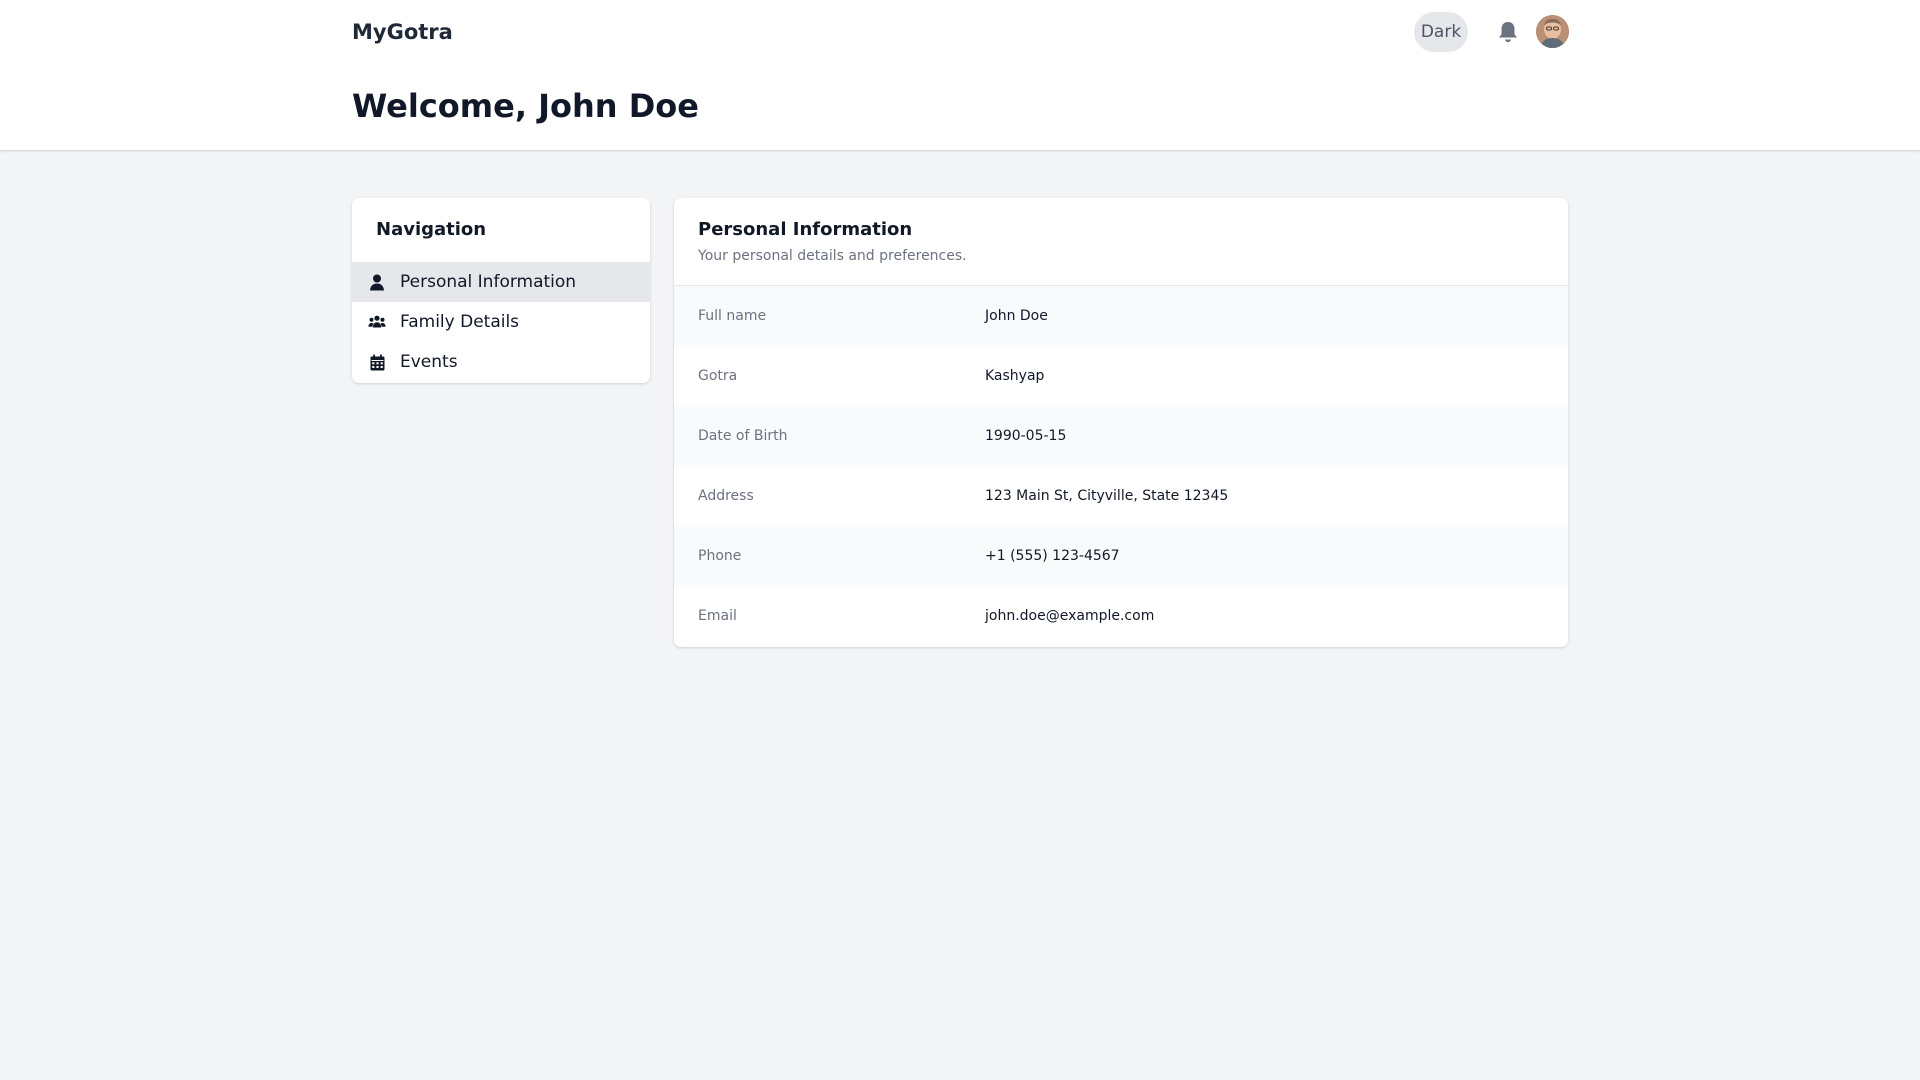  I want to click on info-label: Gotra, so click(718, 376).